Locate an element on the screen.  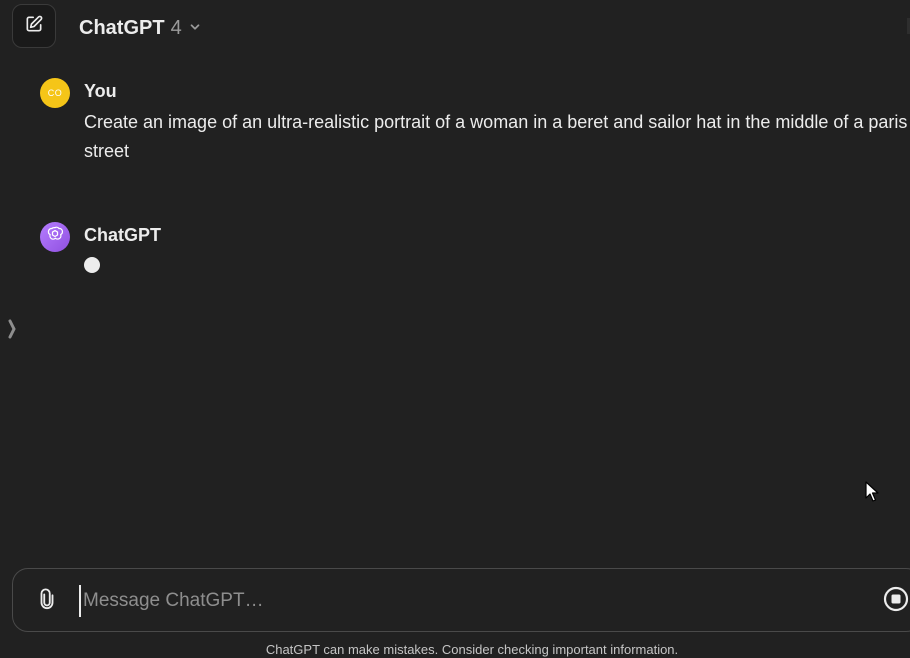
new-chat-button is located at coordinates (34, 26).